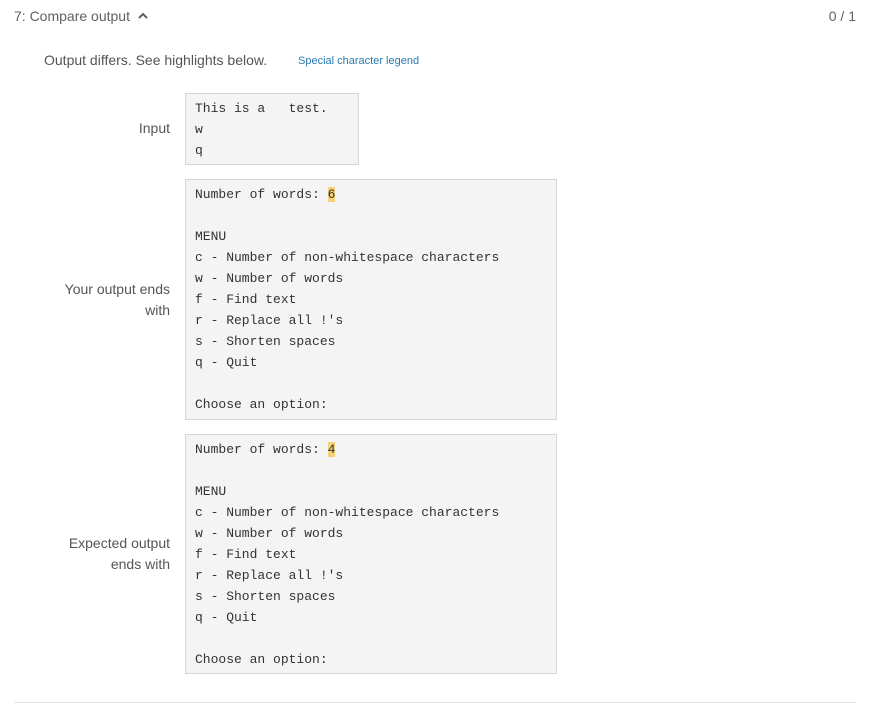 The height and width of the screenshot is (705, 878). What do you see at coordinates (331, 449) in the screenshot?
I see `diff-highlight: 4` at bounding box center [331, 449].